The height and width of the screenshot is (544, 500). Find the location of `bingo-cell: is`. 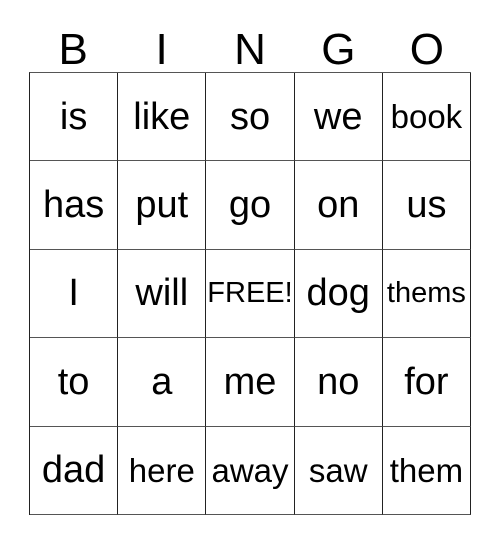

bingo-cell: is is located at coordinates (74, 117).